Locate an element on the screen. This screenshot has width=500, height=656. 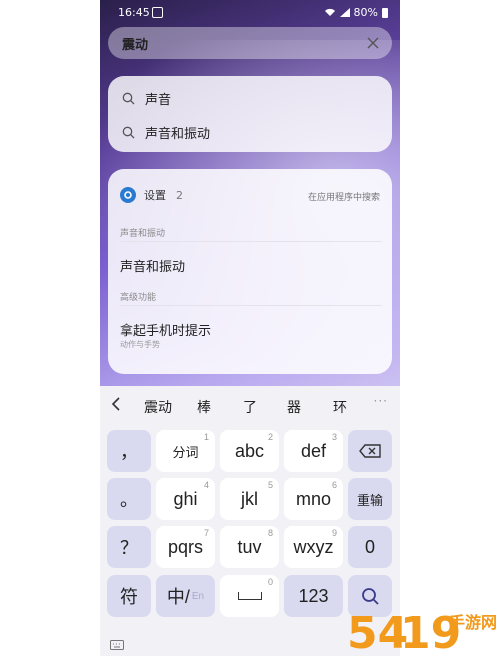
results-app-name: 设置 is located at coordinates (155, 195).